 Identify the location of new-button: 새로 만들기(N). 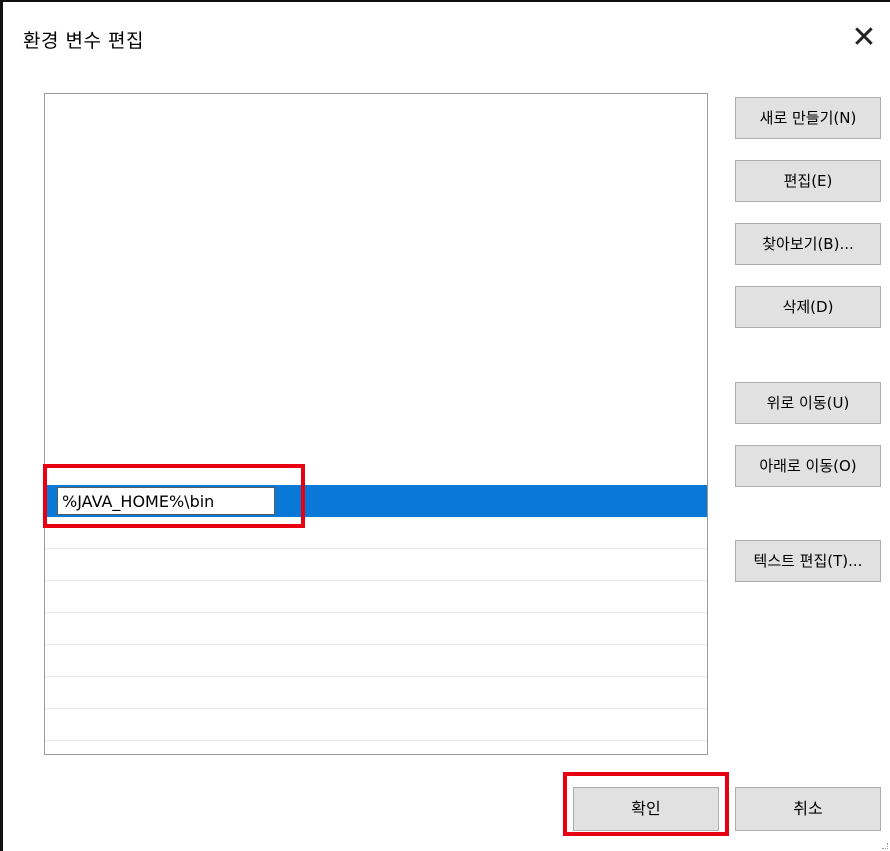
(808, 118).